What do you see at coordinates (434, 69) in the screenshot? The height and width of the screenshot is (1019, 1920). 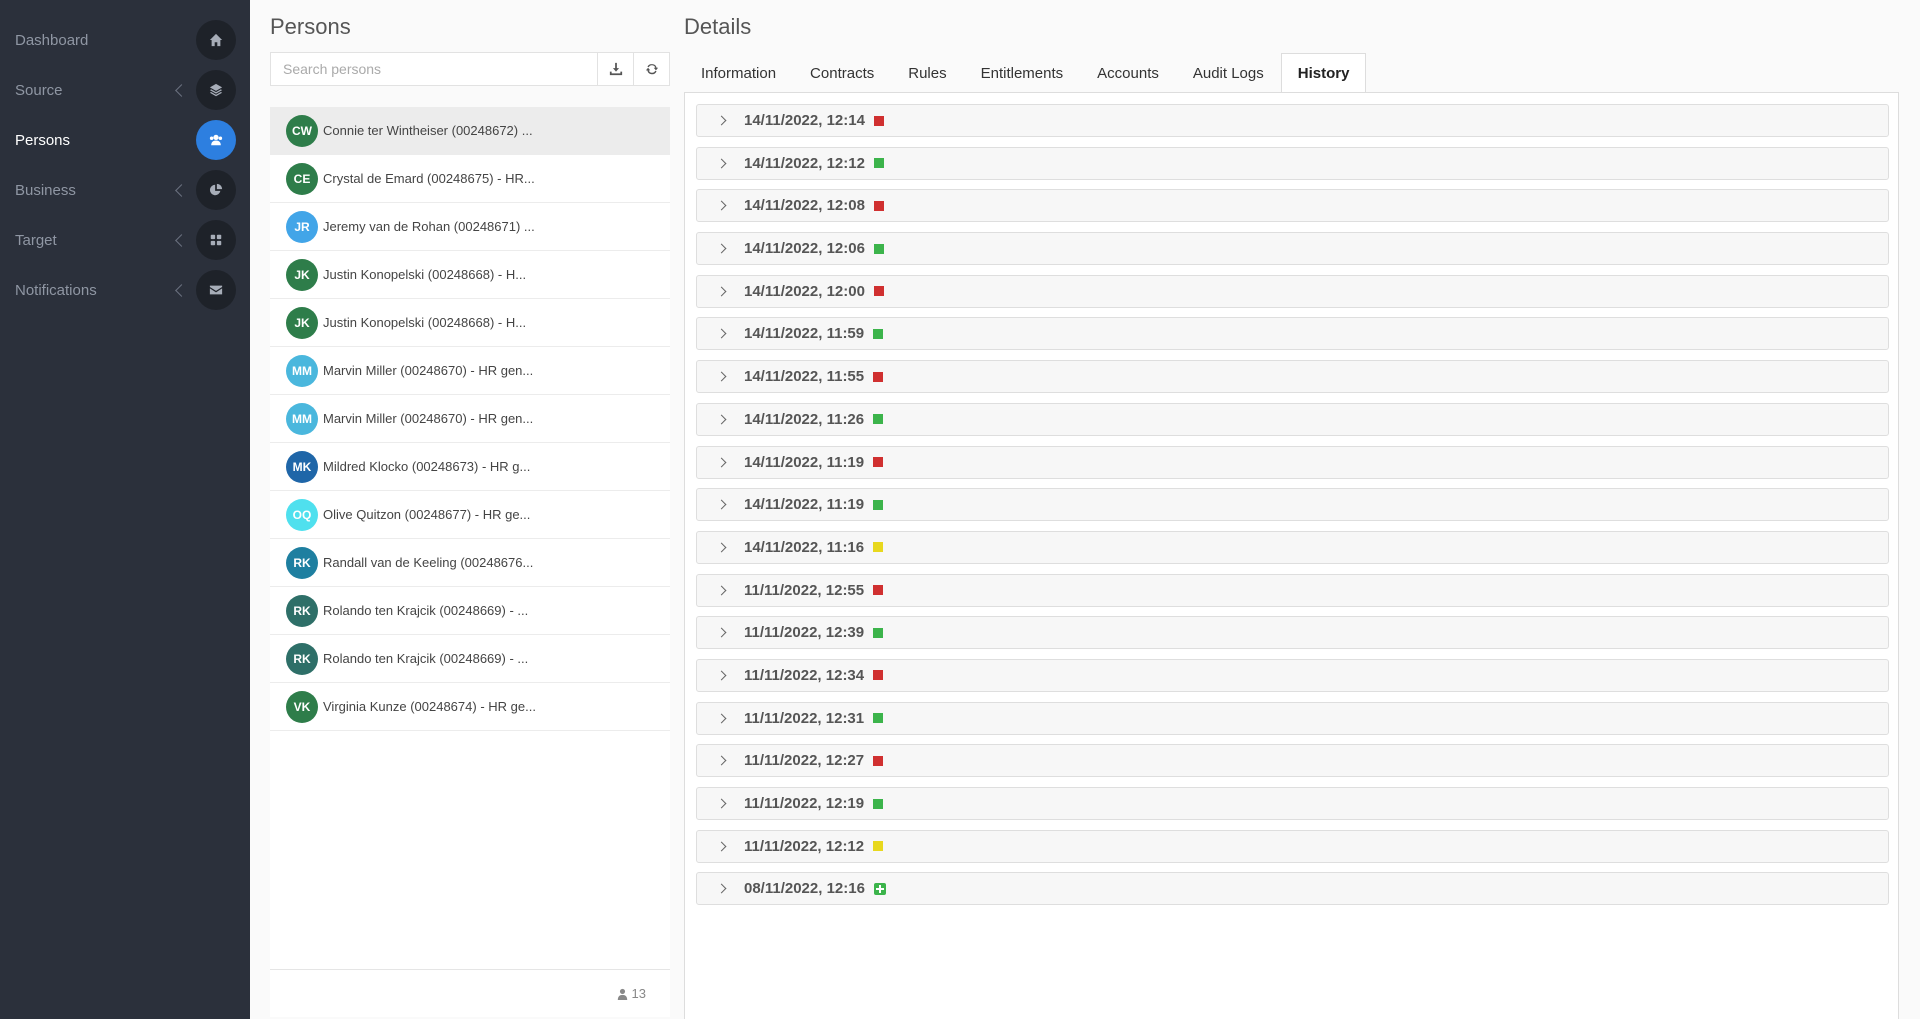 I see `search-input` at bounding box center [434, 69].